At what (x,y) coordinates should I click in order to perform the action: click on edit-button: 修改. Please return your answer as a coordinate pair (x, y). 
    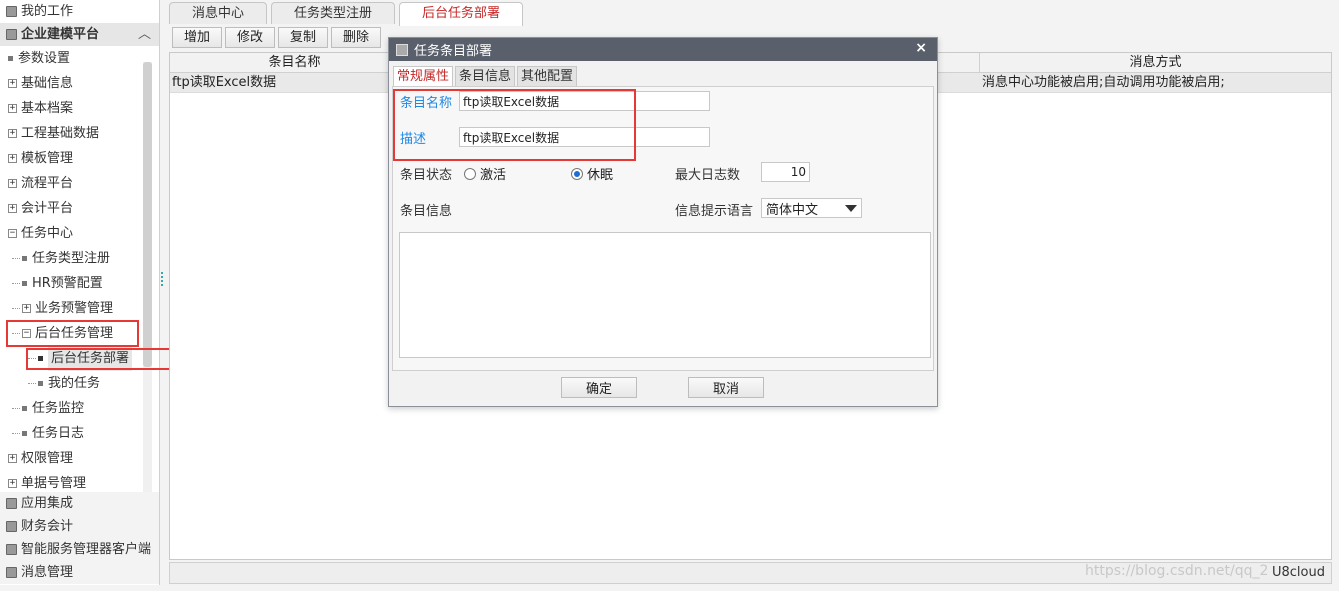
    Looking at the image, I should click on (250, 37).